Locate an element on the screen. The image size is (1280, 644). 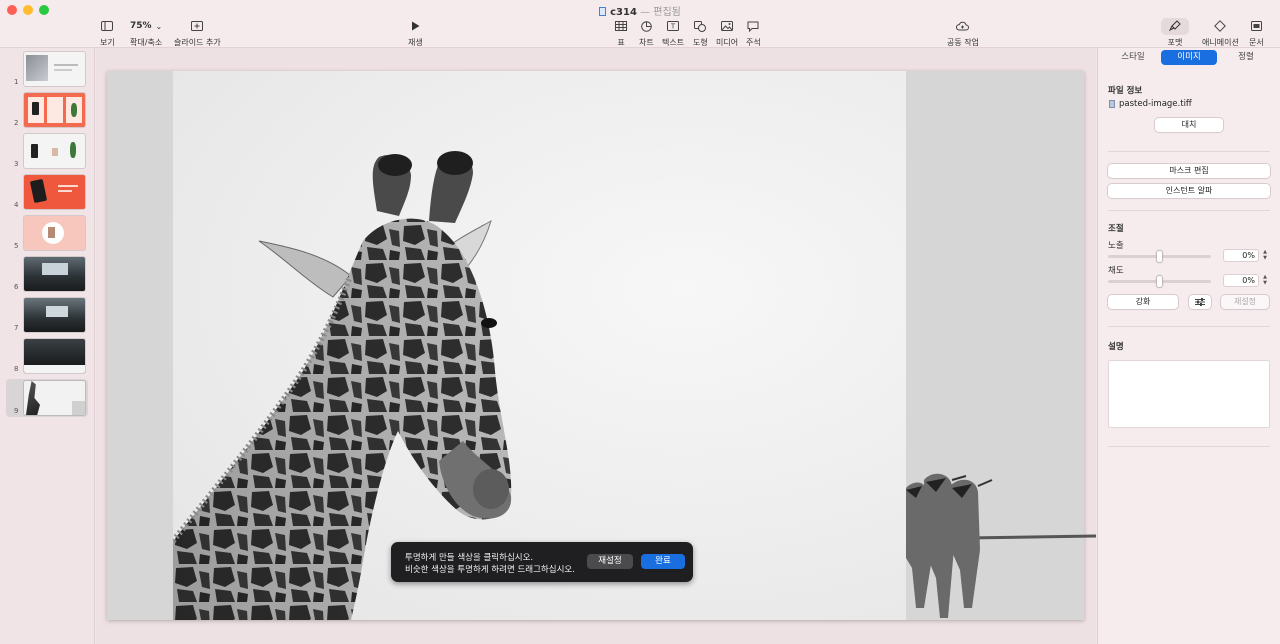
chart-button: 차트 is located at coordinates (646, 33).